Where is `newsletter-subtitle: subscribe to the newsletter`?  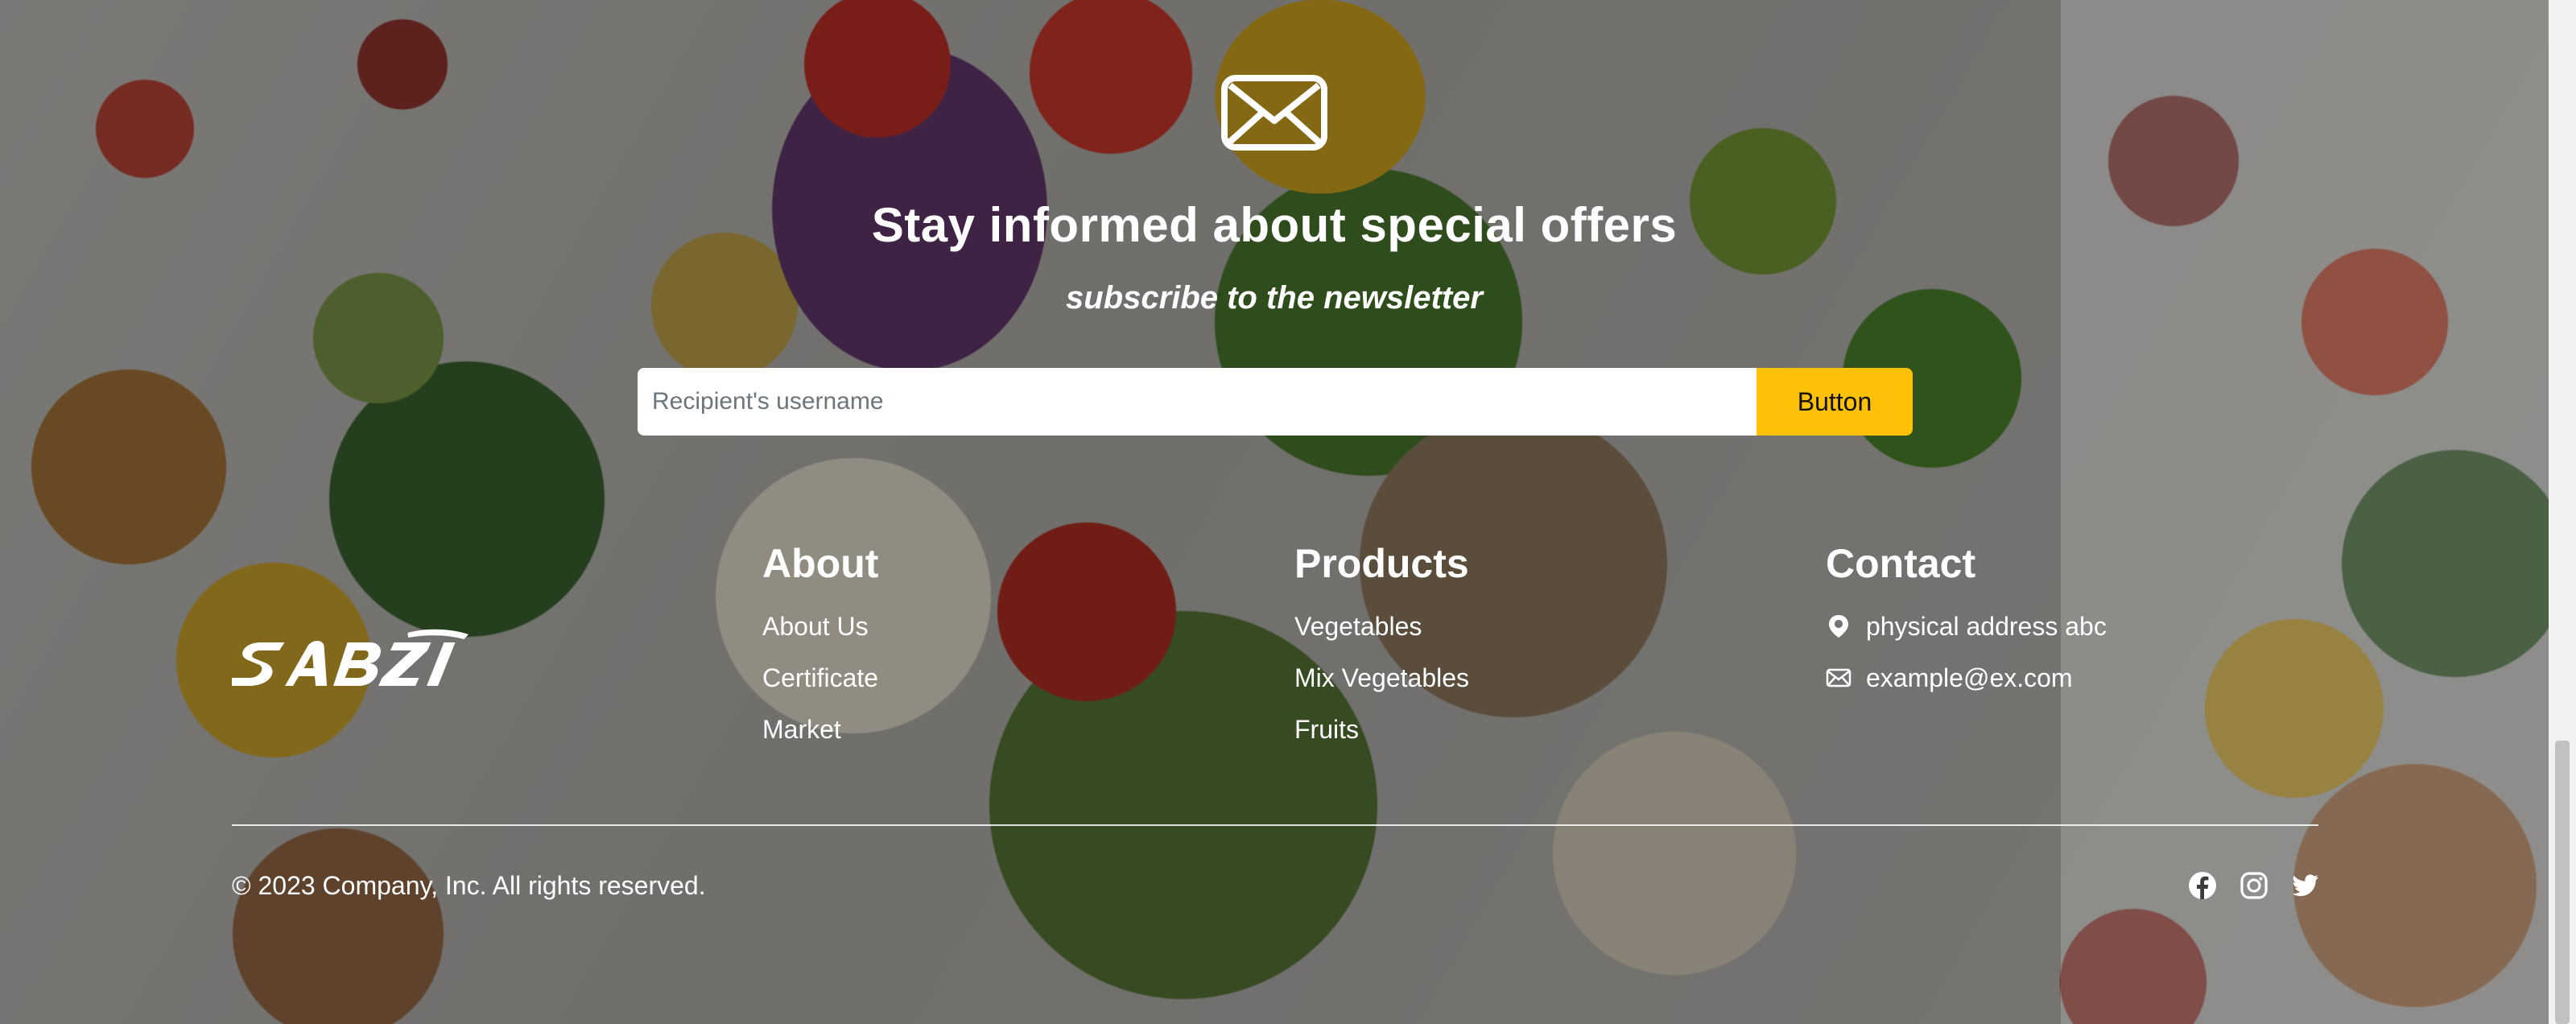 newsletter-subtitle: subscribe to the newsletter is located at coordinates (1274, 298).